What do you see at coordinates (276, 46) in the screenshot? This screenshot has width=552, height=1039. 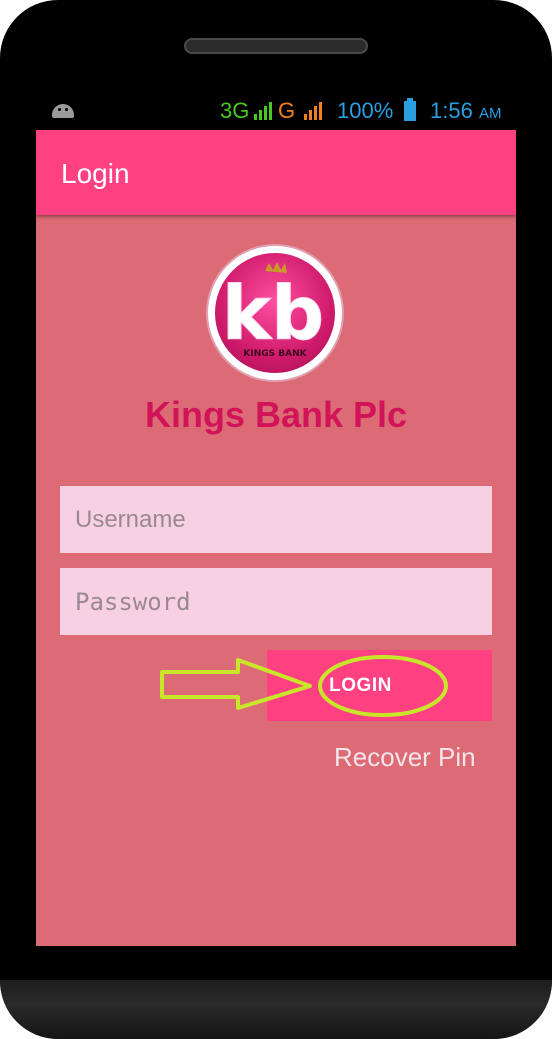 I see `earpiece-speaker` at bounding box center [276, 46].